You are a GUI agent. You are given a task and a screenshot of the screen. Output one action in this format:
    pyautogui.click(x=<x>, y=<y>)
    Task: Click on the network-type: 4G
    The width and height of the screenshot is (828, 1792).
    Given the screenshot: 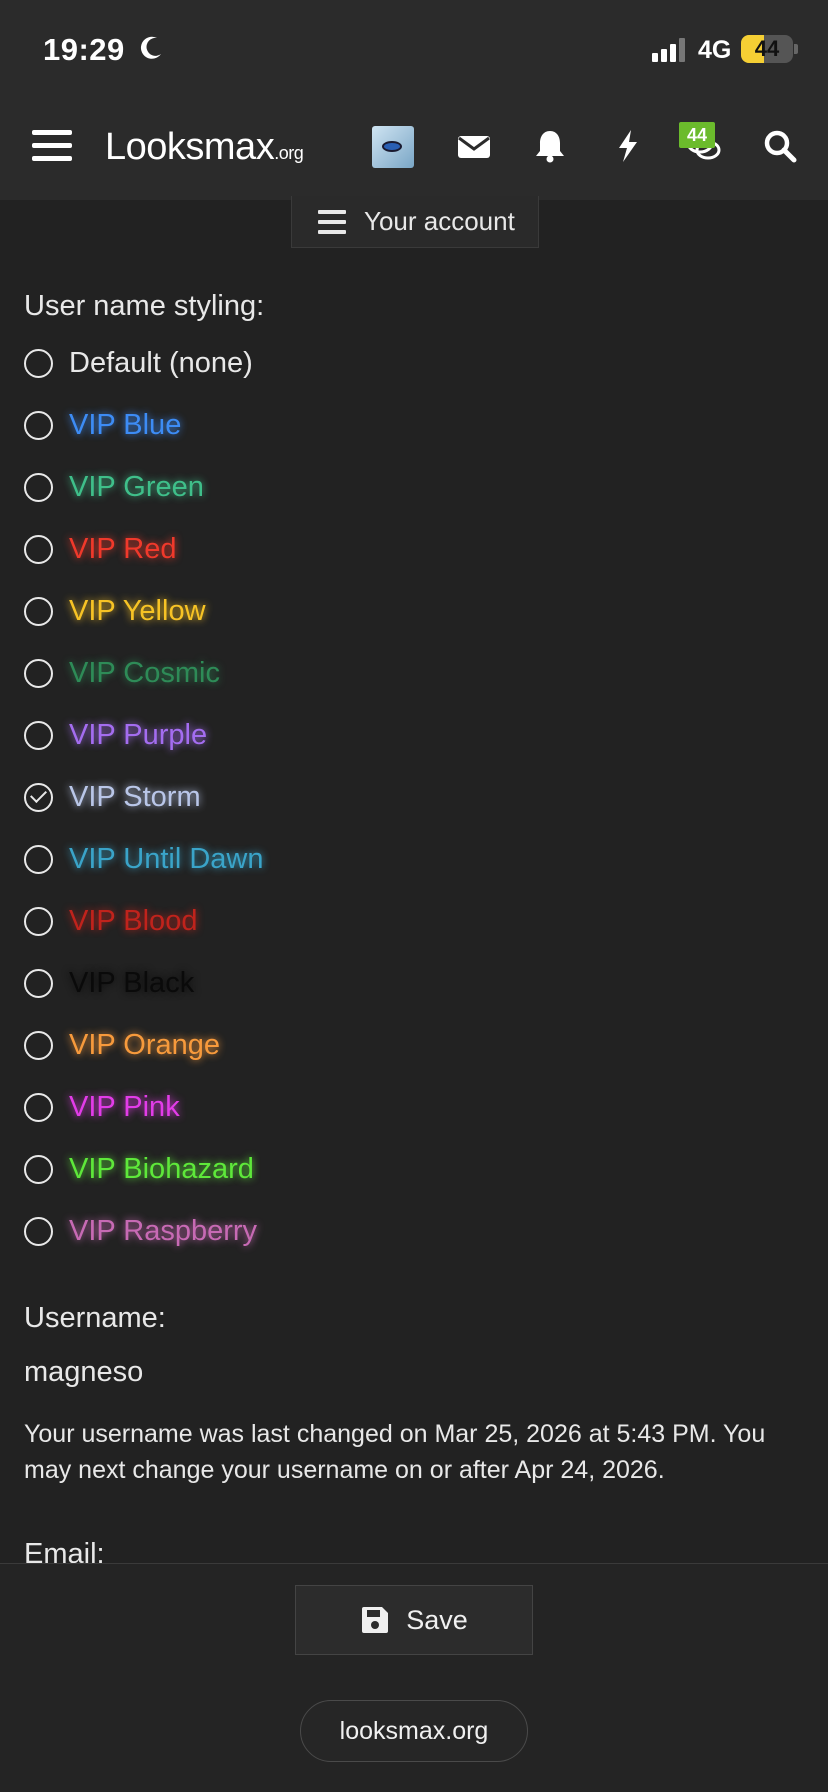 What is the action you would take?
    pyautogui.click(x=715, y=50)
    